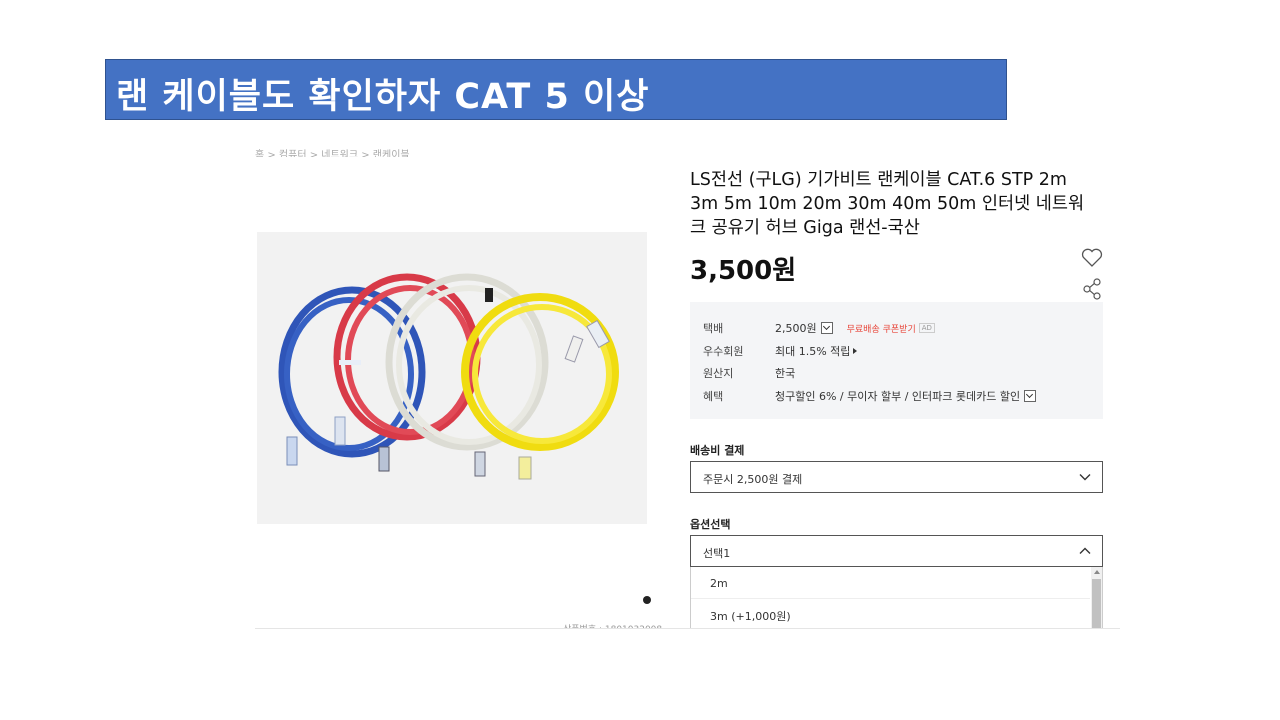 Image resolution: width=1280 pixels, height=720 pixels. Describe the element at coordinates (753, 479) in the screenshot. I see `shipping-payment-value: 주문시 2,500원 결제` at that location.